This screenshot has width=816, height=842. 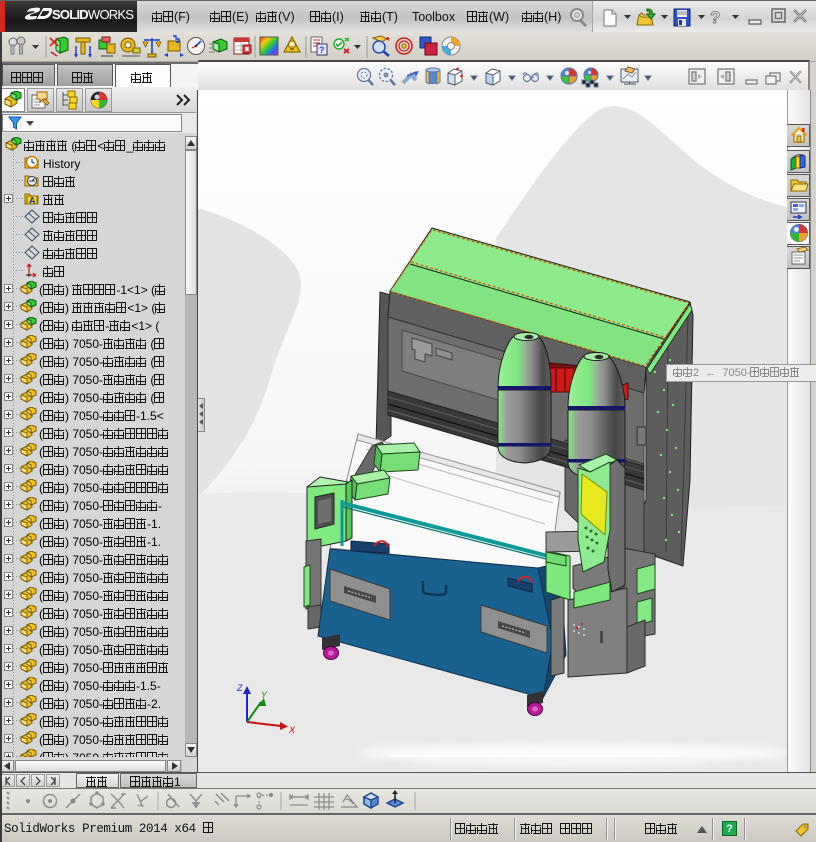 What do you see at coordinates (239, 688) in the screenshot?
I see `svg-text: Z` at bounding box center [239, 688].